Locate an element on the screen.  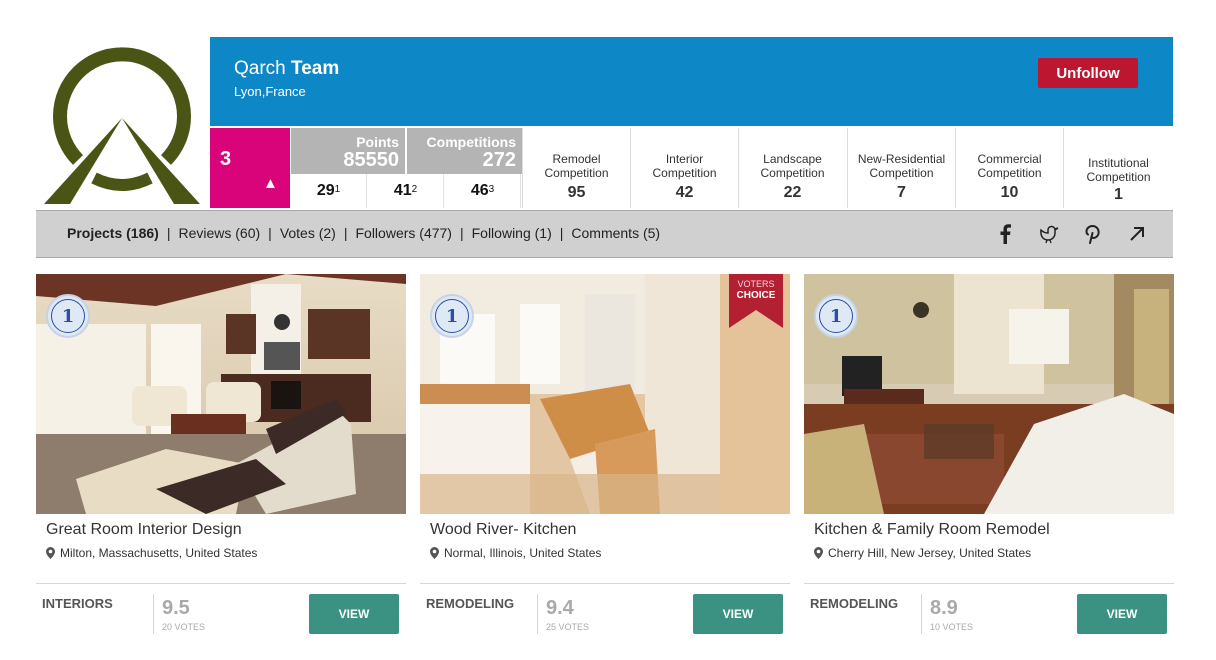
team-name: Qarch Team is located at coordinates (286, 69).